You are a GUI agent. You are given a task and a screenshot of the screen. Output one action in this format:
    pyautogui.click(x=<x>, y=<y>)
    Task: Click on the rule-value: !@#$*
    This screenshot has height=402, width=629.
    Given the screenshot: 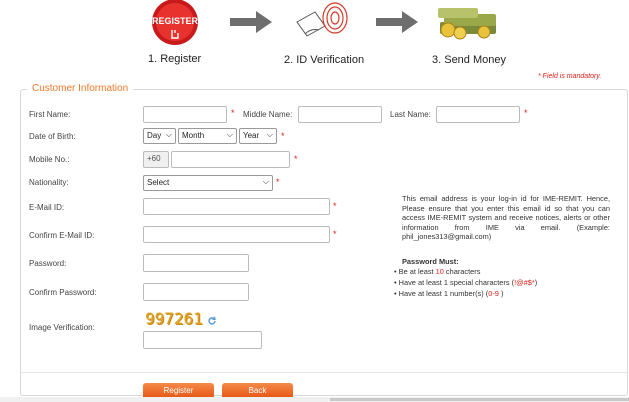 What is the action you would take?
    pyautogui.click(x=524, y=282)
    